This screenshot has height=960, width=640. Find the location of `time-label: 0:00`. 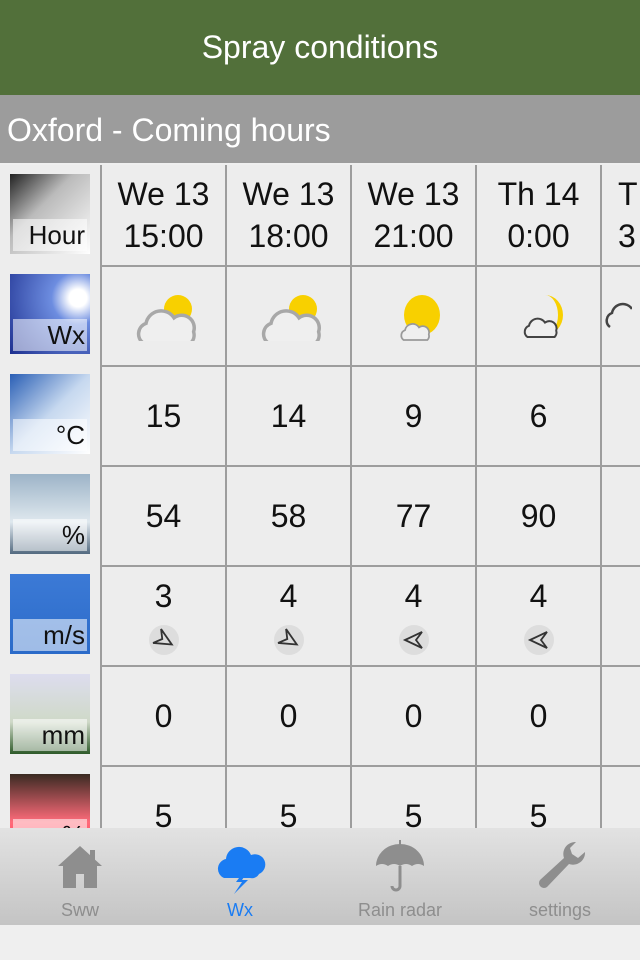

time-label: 0:00 is located at coordinates (538, 236).